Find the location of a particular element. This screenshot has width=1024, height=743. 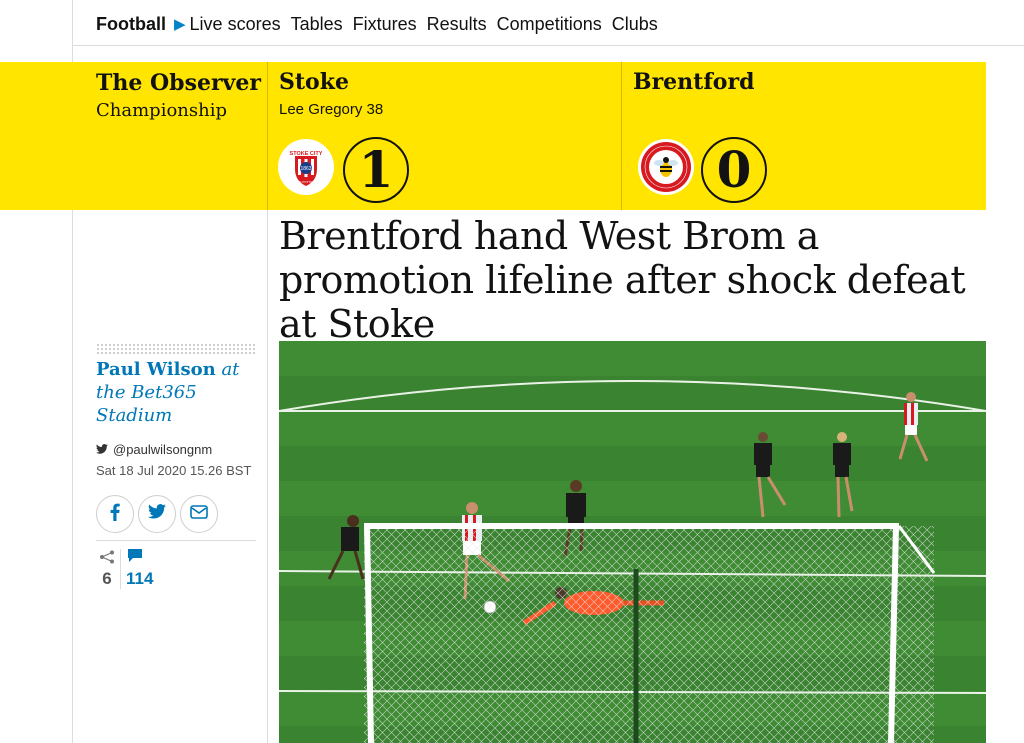

byline-divider is located at coordinates (176, 540).